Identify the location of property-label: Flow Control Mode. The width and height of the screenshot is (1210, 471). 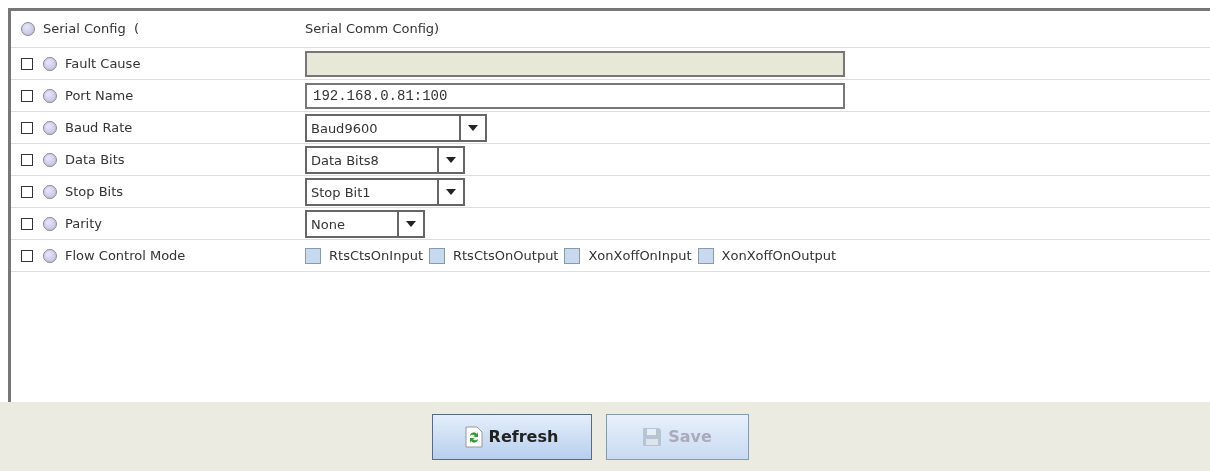
(126, 255).